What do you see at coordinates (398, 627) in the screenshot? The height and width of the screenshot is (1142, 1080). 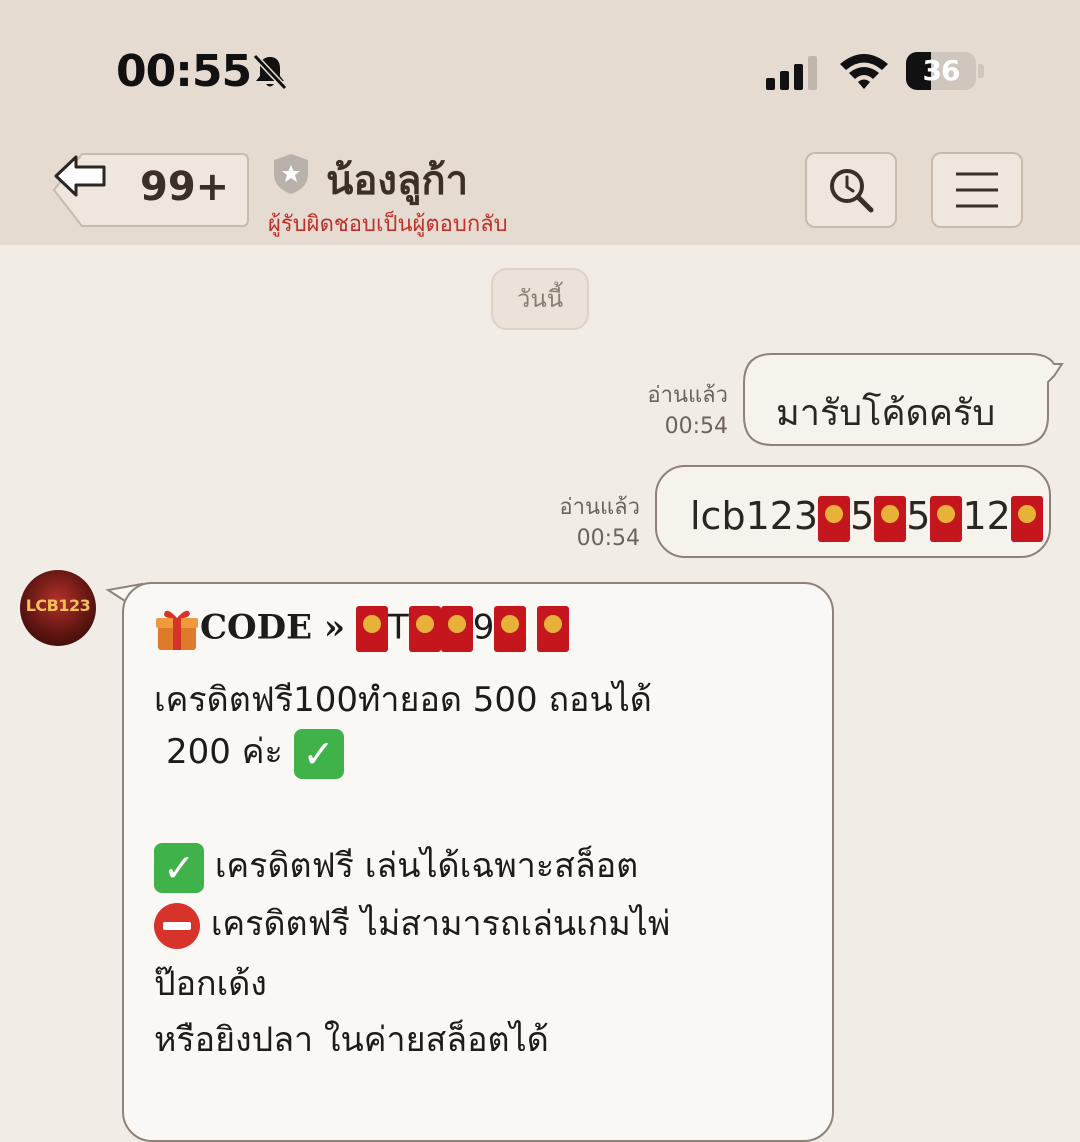 I see `code-fragment: T` at bounding box center [398, 627].